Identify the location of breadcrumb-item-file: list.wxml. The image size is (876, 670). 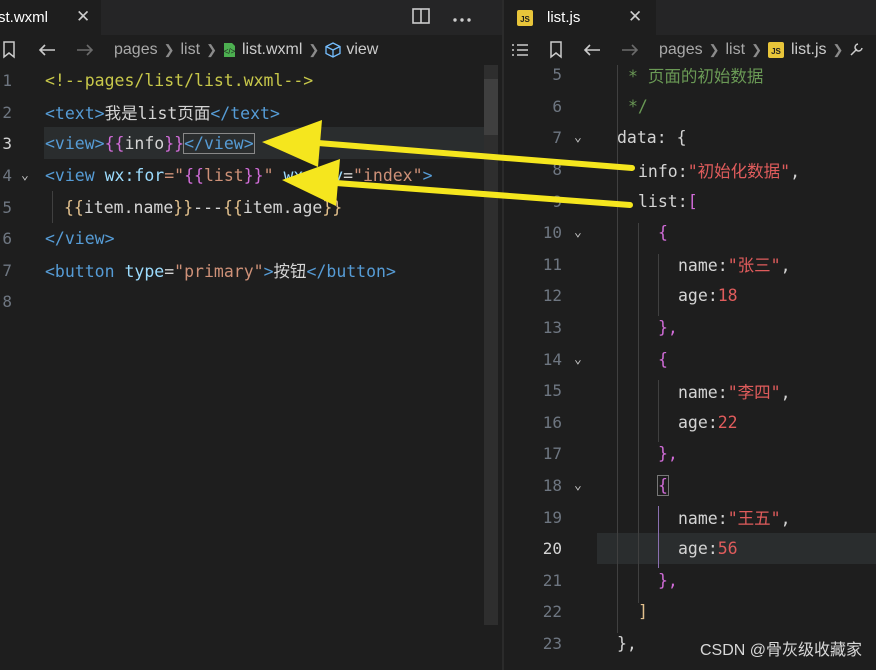
(272, 50).